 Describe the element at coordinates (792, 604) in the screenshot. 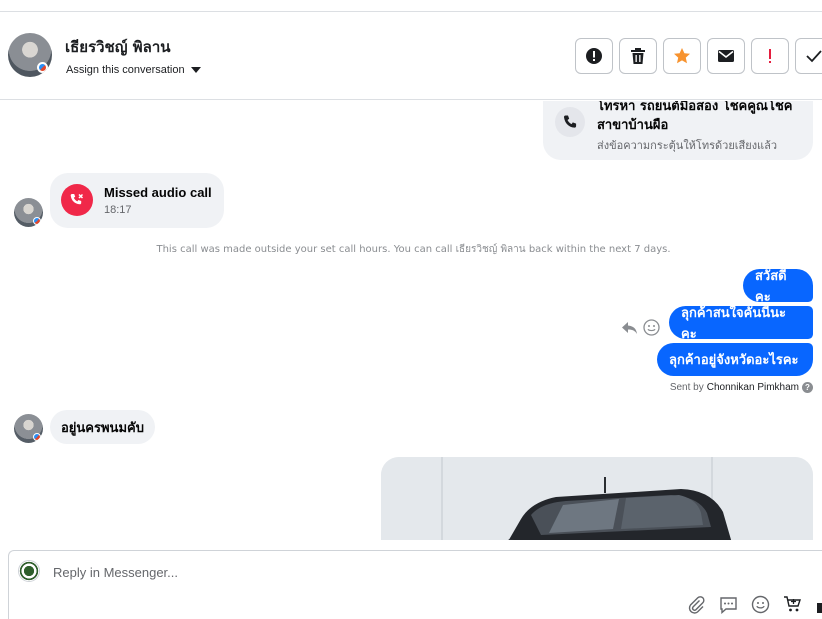

I see `shop-cart-icon` at that location.